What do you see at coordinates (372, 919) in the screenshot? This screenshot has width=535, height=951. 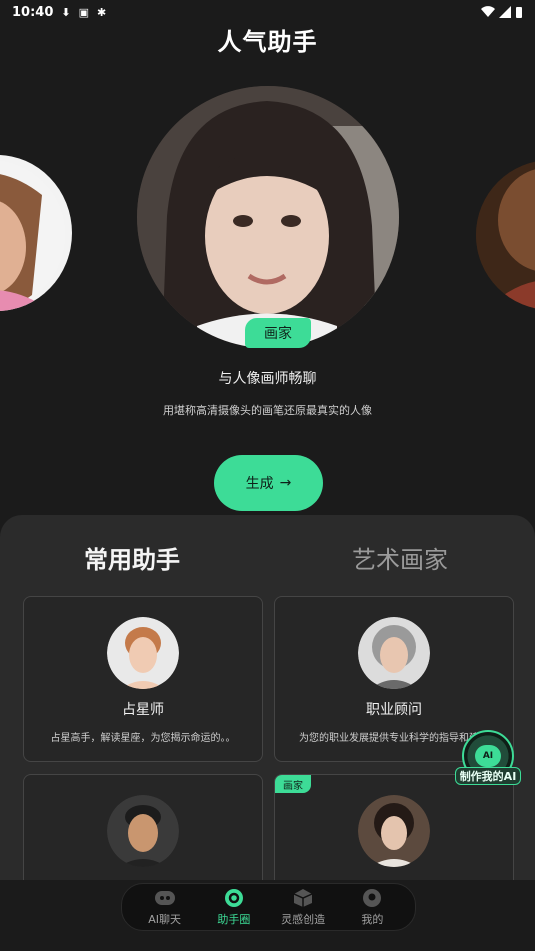 I see `nav-label: 我的` at bounding box center [372, 919].